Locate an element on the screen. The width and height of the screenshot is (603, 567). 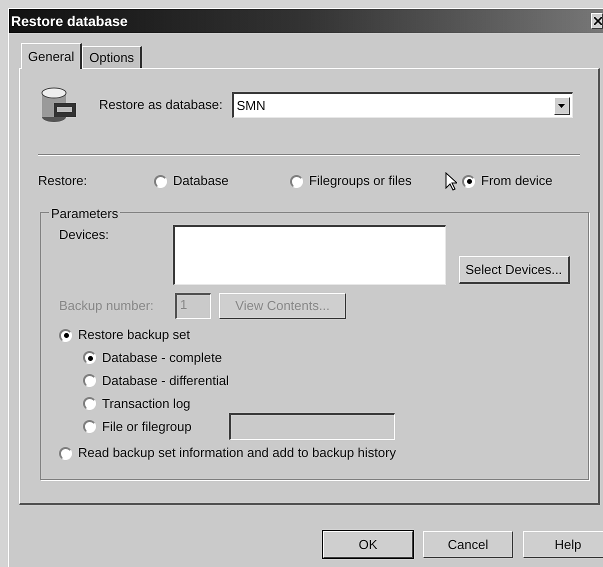
radio-label: Database - differential is located at coordinates (165, 381).